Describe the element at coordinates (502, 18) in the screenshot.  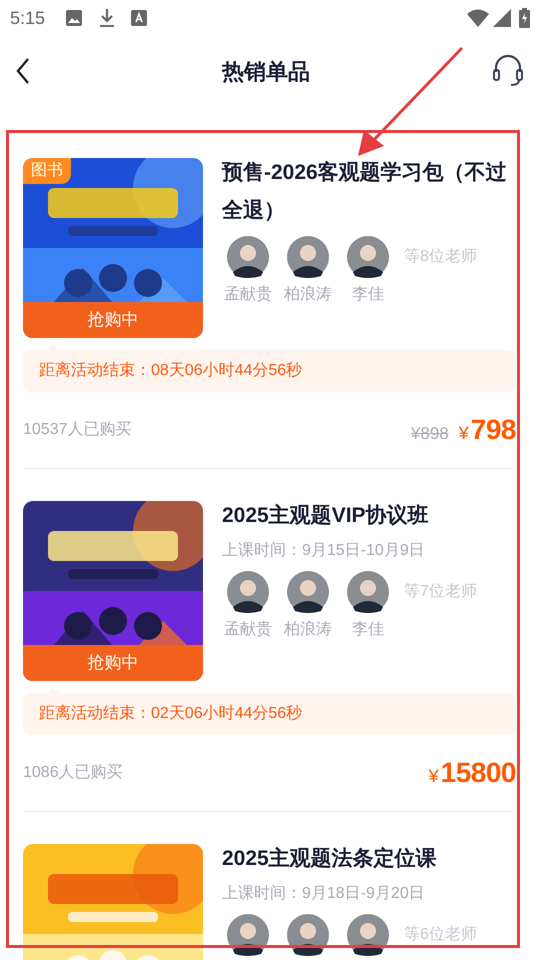
I see `signal-icon` at that location.